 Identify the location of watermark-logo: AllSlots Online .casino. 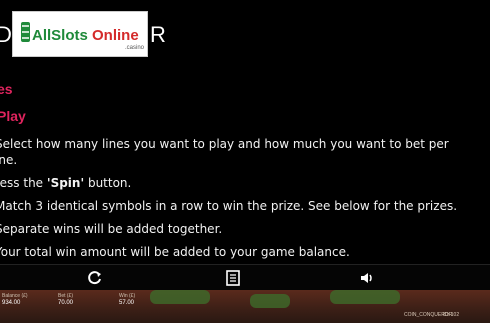
(80, 34).